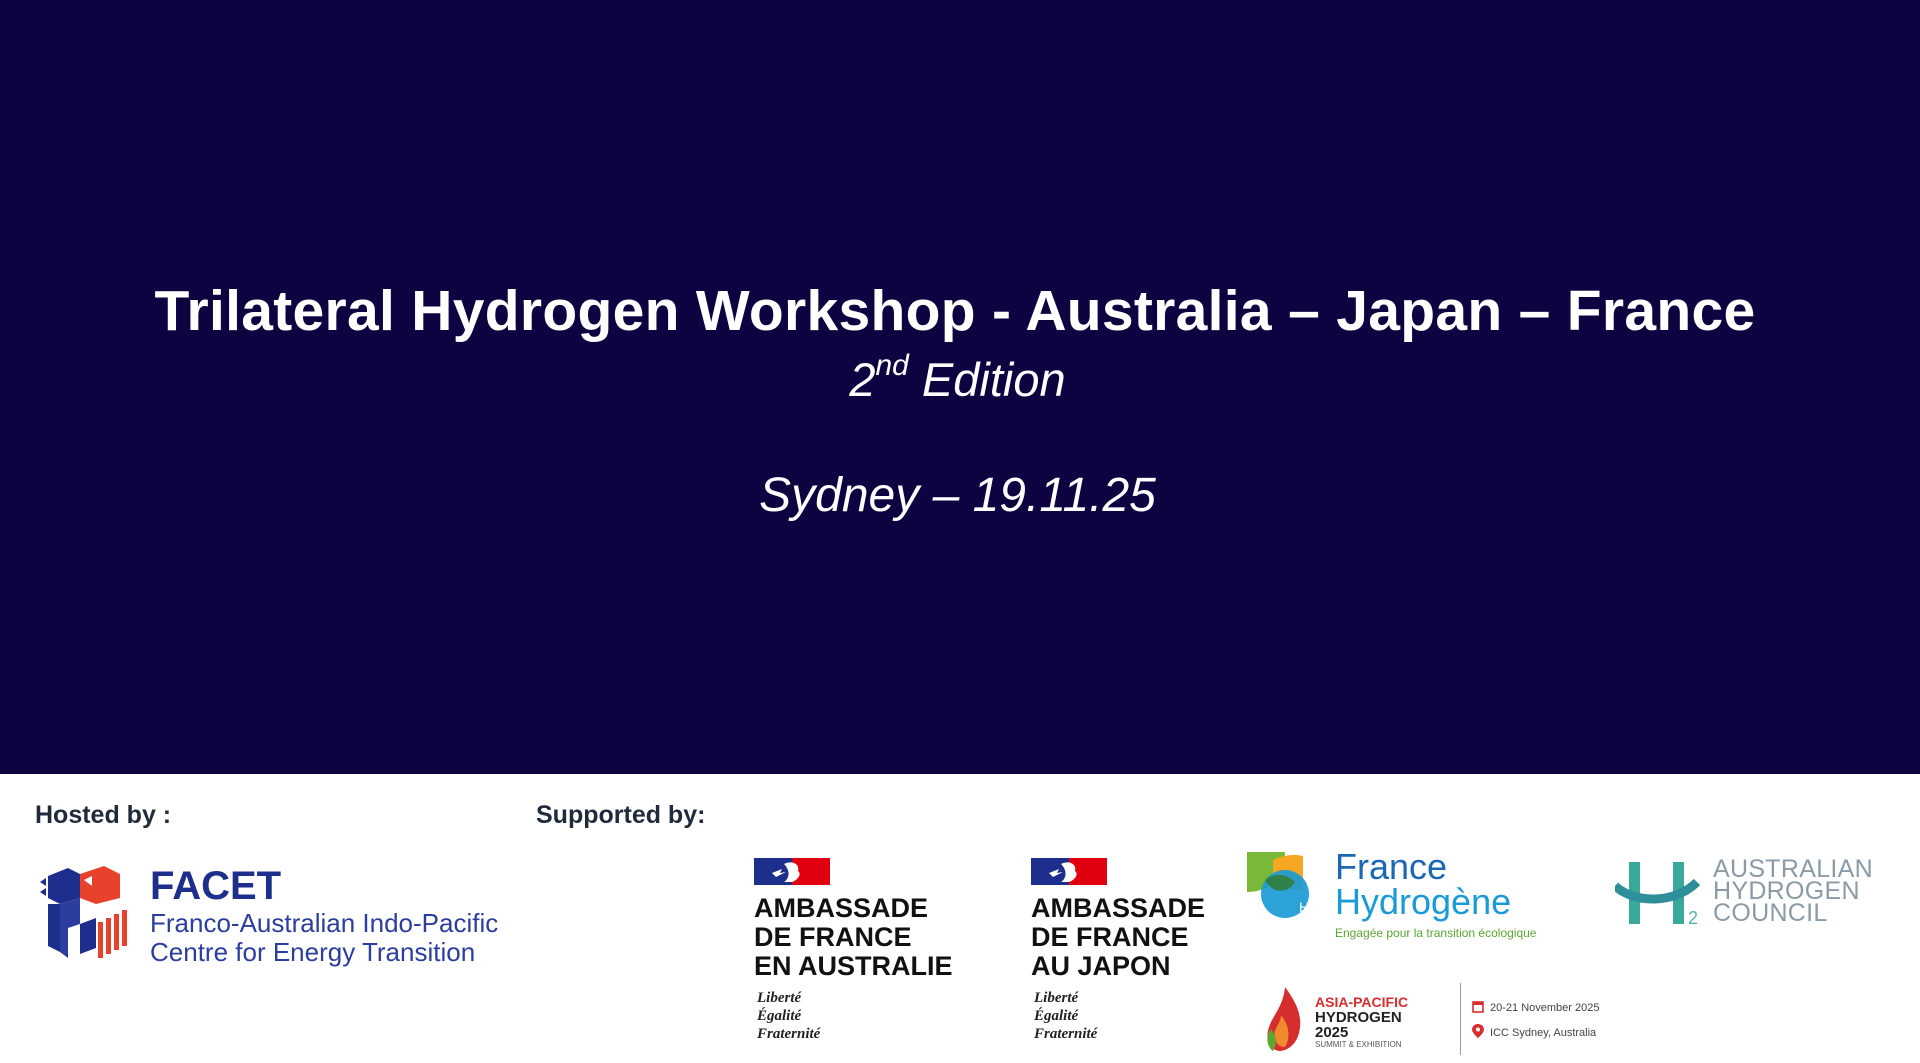 The height and width of the screenshot is (1063, 1920). Describe the element at coordinates (83, 912) in the screenshot. I see `facet-mark-icon` at that location.